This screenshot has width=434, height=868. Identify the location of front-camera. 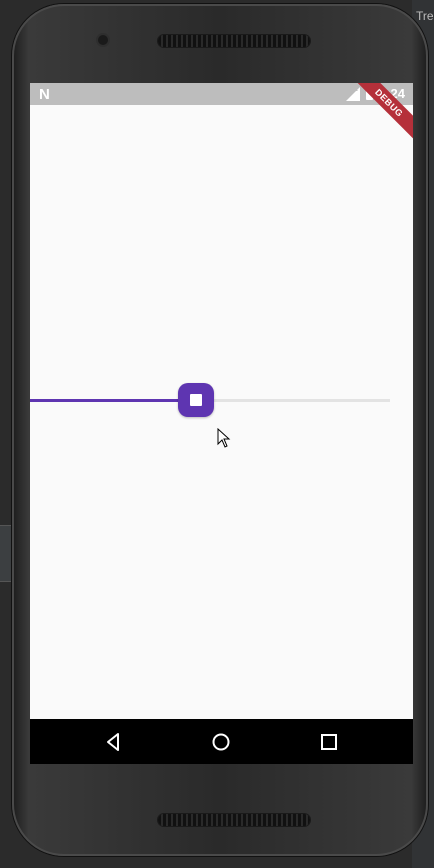
(103, 40).